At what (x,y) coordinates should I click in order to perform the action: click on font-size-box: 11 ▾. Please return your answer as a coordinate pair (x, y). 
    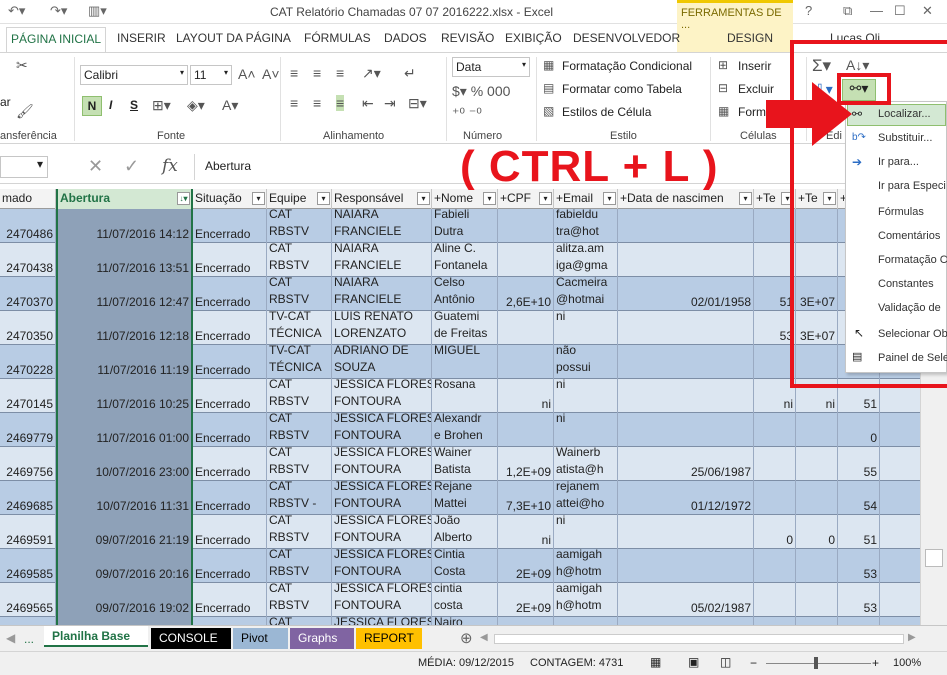
    Looking at the image, I should click on (211, 75).